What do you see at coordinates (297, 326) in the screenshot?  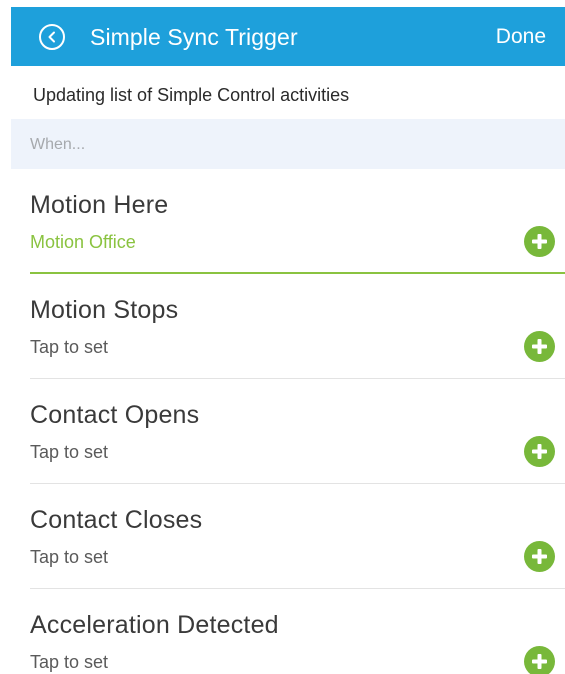 I see `trigger-row-motion-stops: Motion Stops Tap to set` at bounding box center [297, 326].